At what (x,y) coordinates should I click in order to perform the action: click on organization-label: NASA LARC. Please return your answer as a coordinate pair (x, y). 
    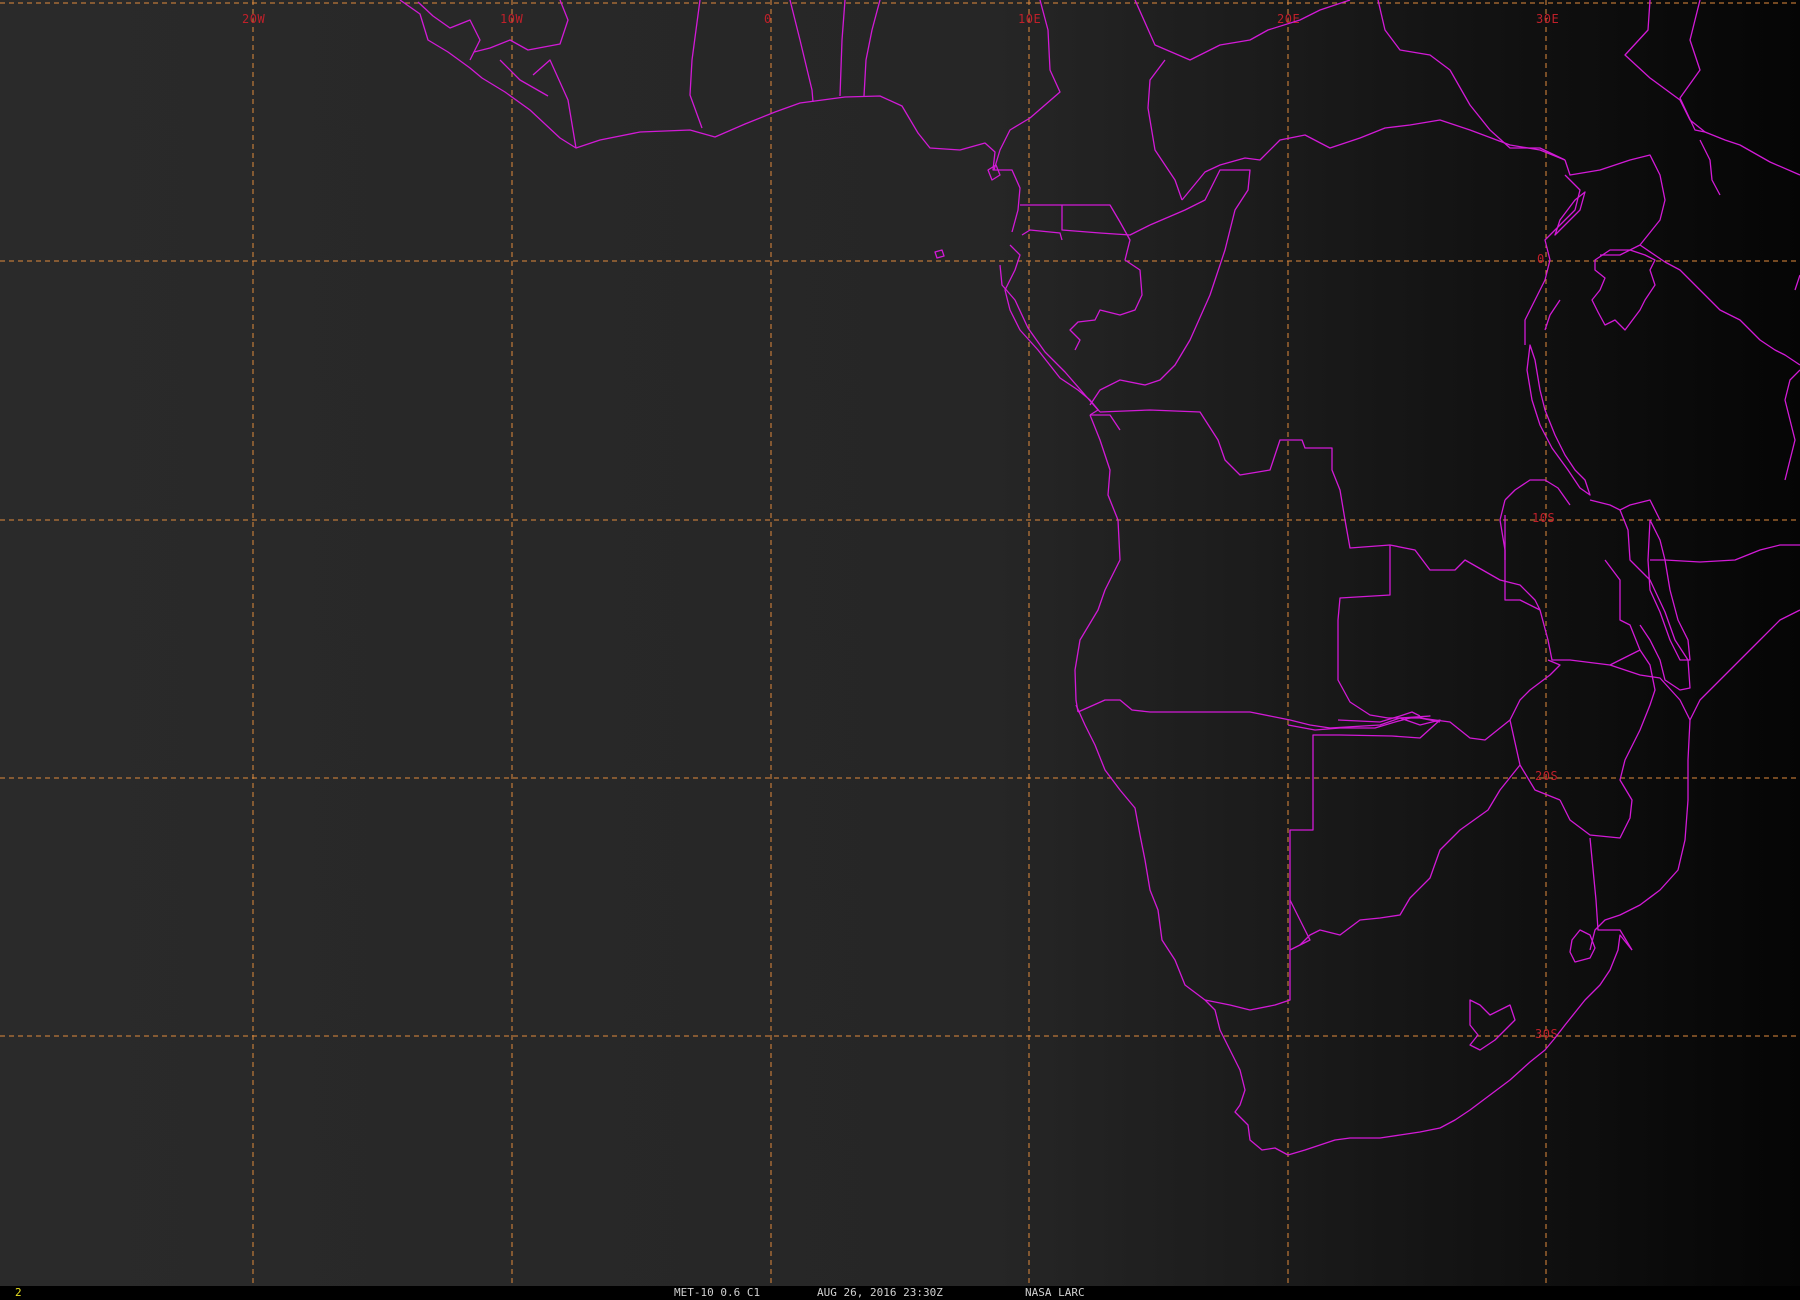
    Looking at the image, I should click on (1055, 1292).